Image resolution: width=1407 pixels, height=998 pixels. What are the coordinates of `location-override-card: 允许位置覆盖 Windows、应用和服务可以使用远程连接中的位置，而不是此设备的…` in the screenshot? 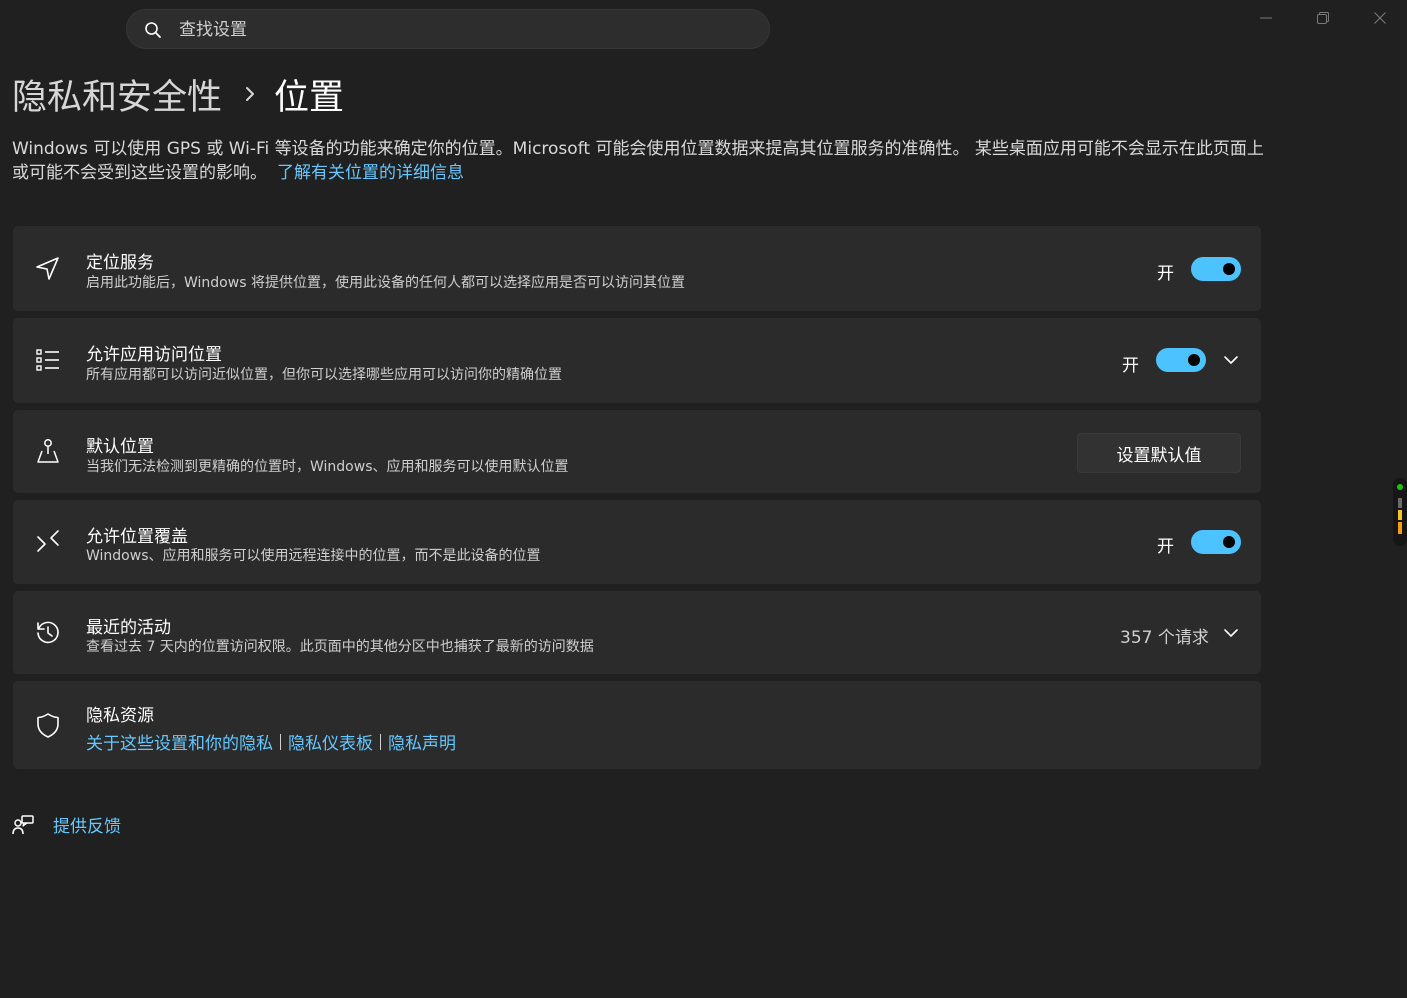 It's located at (637, 542).